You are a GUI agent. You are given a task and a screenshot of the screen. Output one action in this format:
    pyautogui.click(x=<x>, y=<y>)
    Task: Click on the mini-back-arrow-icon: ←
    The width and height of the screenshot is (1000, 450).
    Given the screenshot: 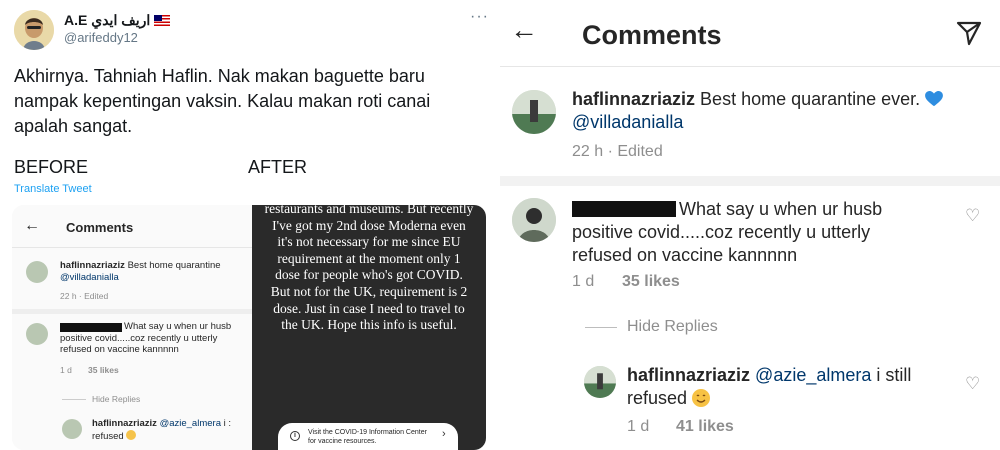 What is the action you would take?
    pyautogui.click(x=32, y=225)
    